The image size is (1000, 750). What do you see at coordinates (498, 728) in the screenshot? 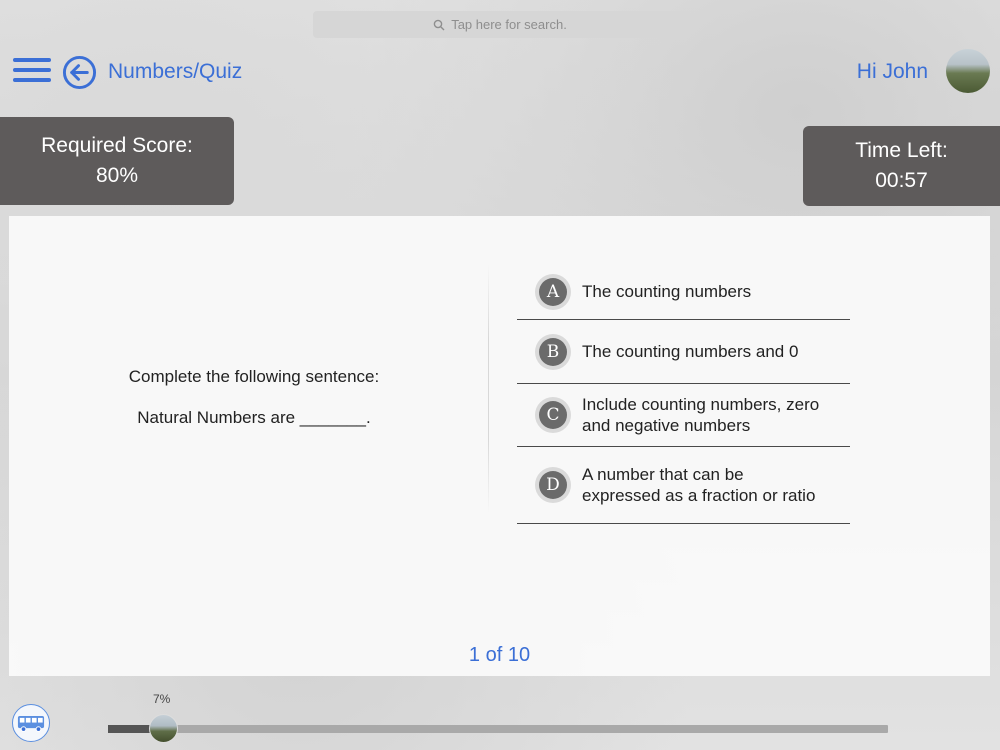
I see `progress-slider` at bounding box center [498, 728].